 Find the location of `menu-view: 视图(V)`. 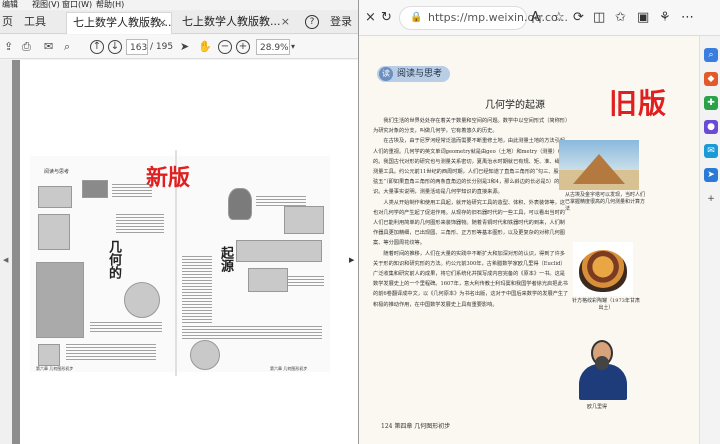

menu-view: 视图(V) is located at coordinates (46, 5).